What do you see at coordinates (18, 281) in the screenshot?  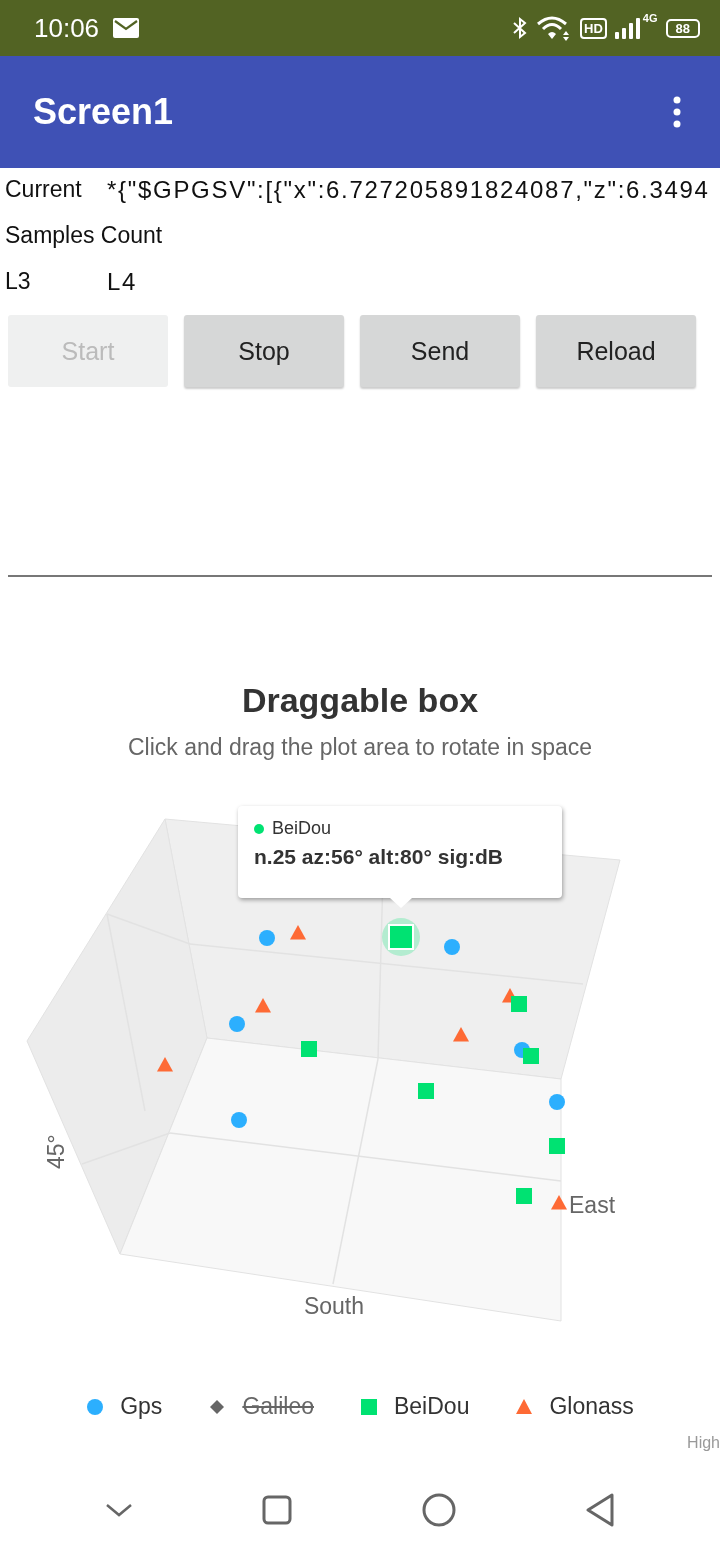 I see `field-label: L3` at bounding box center [18, 281].